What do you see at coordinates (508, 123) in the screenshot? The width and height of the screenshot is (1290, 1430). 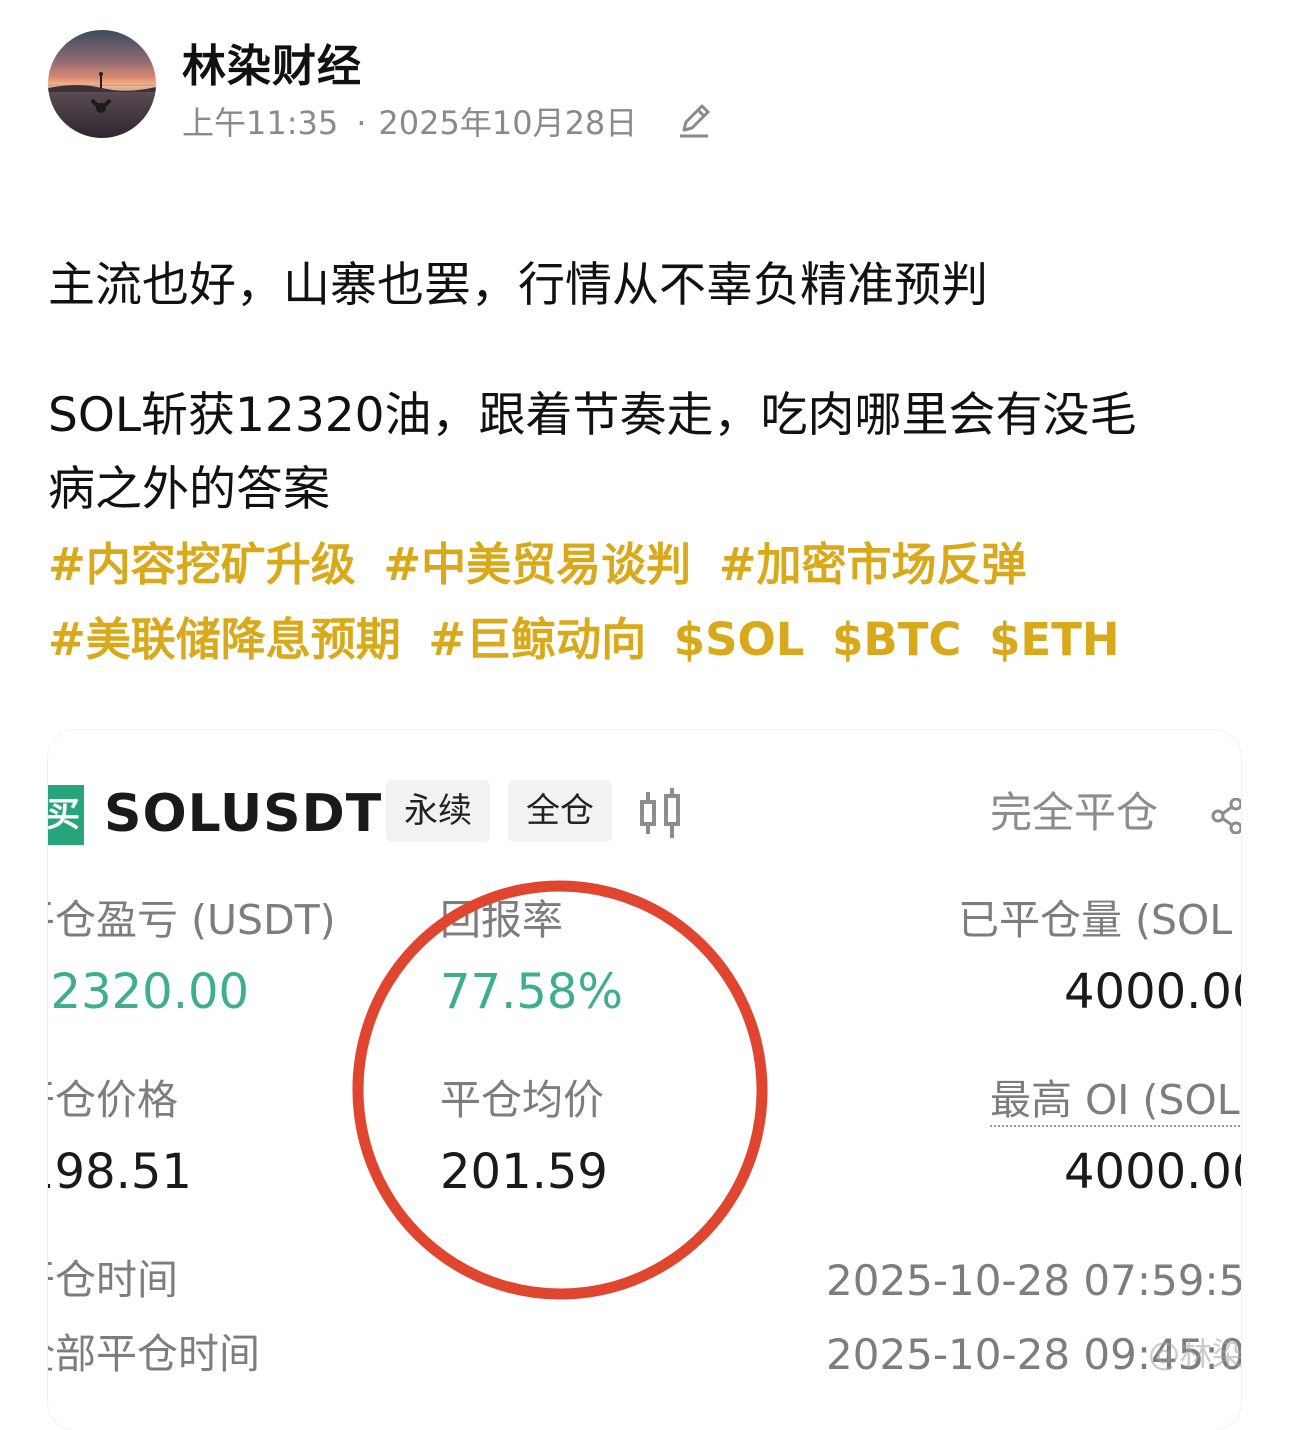 I see `post-date: 2025年10月28日` at bounding box center [508, 123].